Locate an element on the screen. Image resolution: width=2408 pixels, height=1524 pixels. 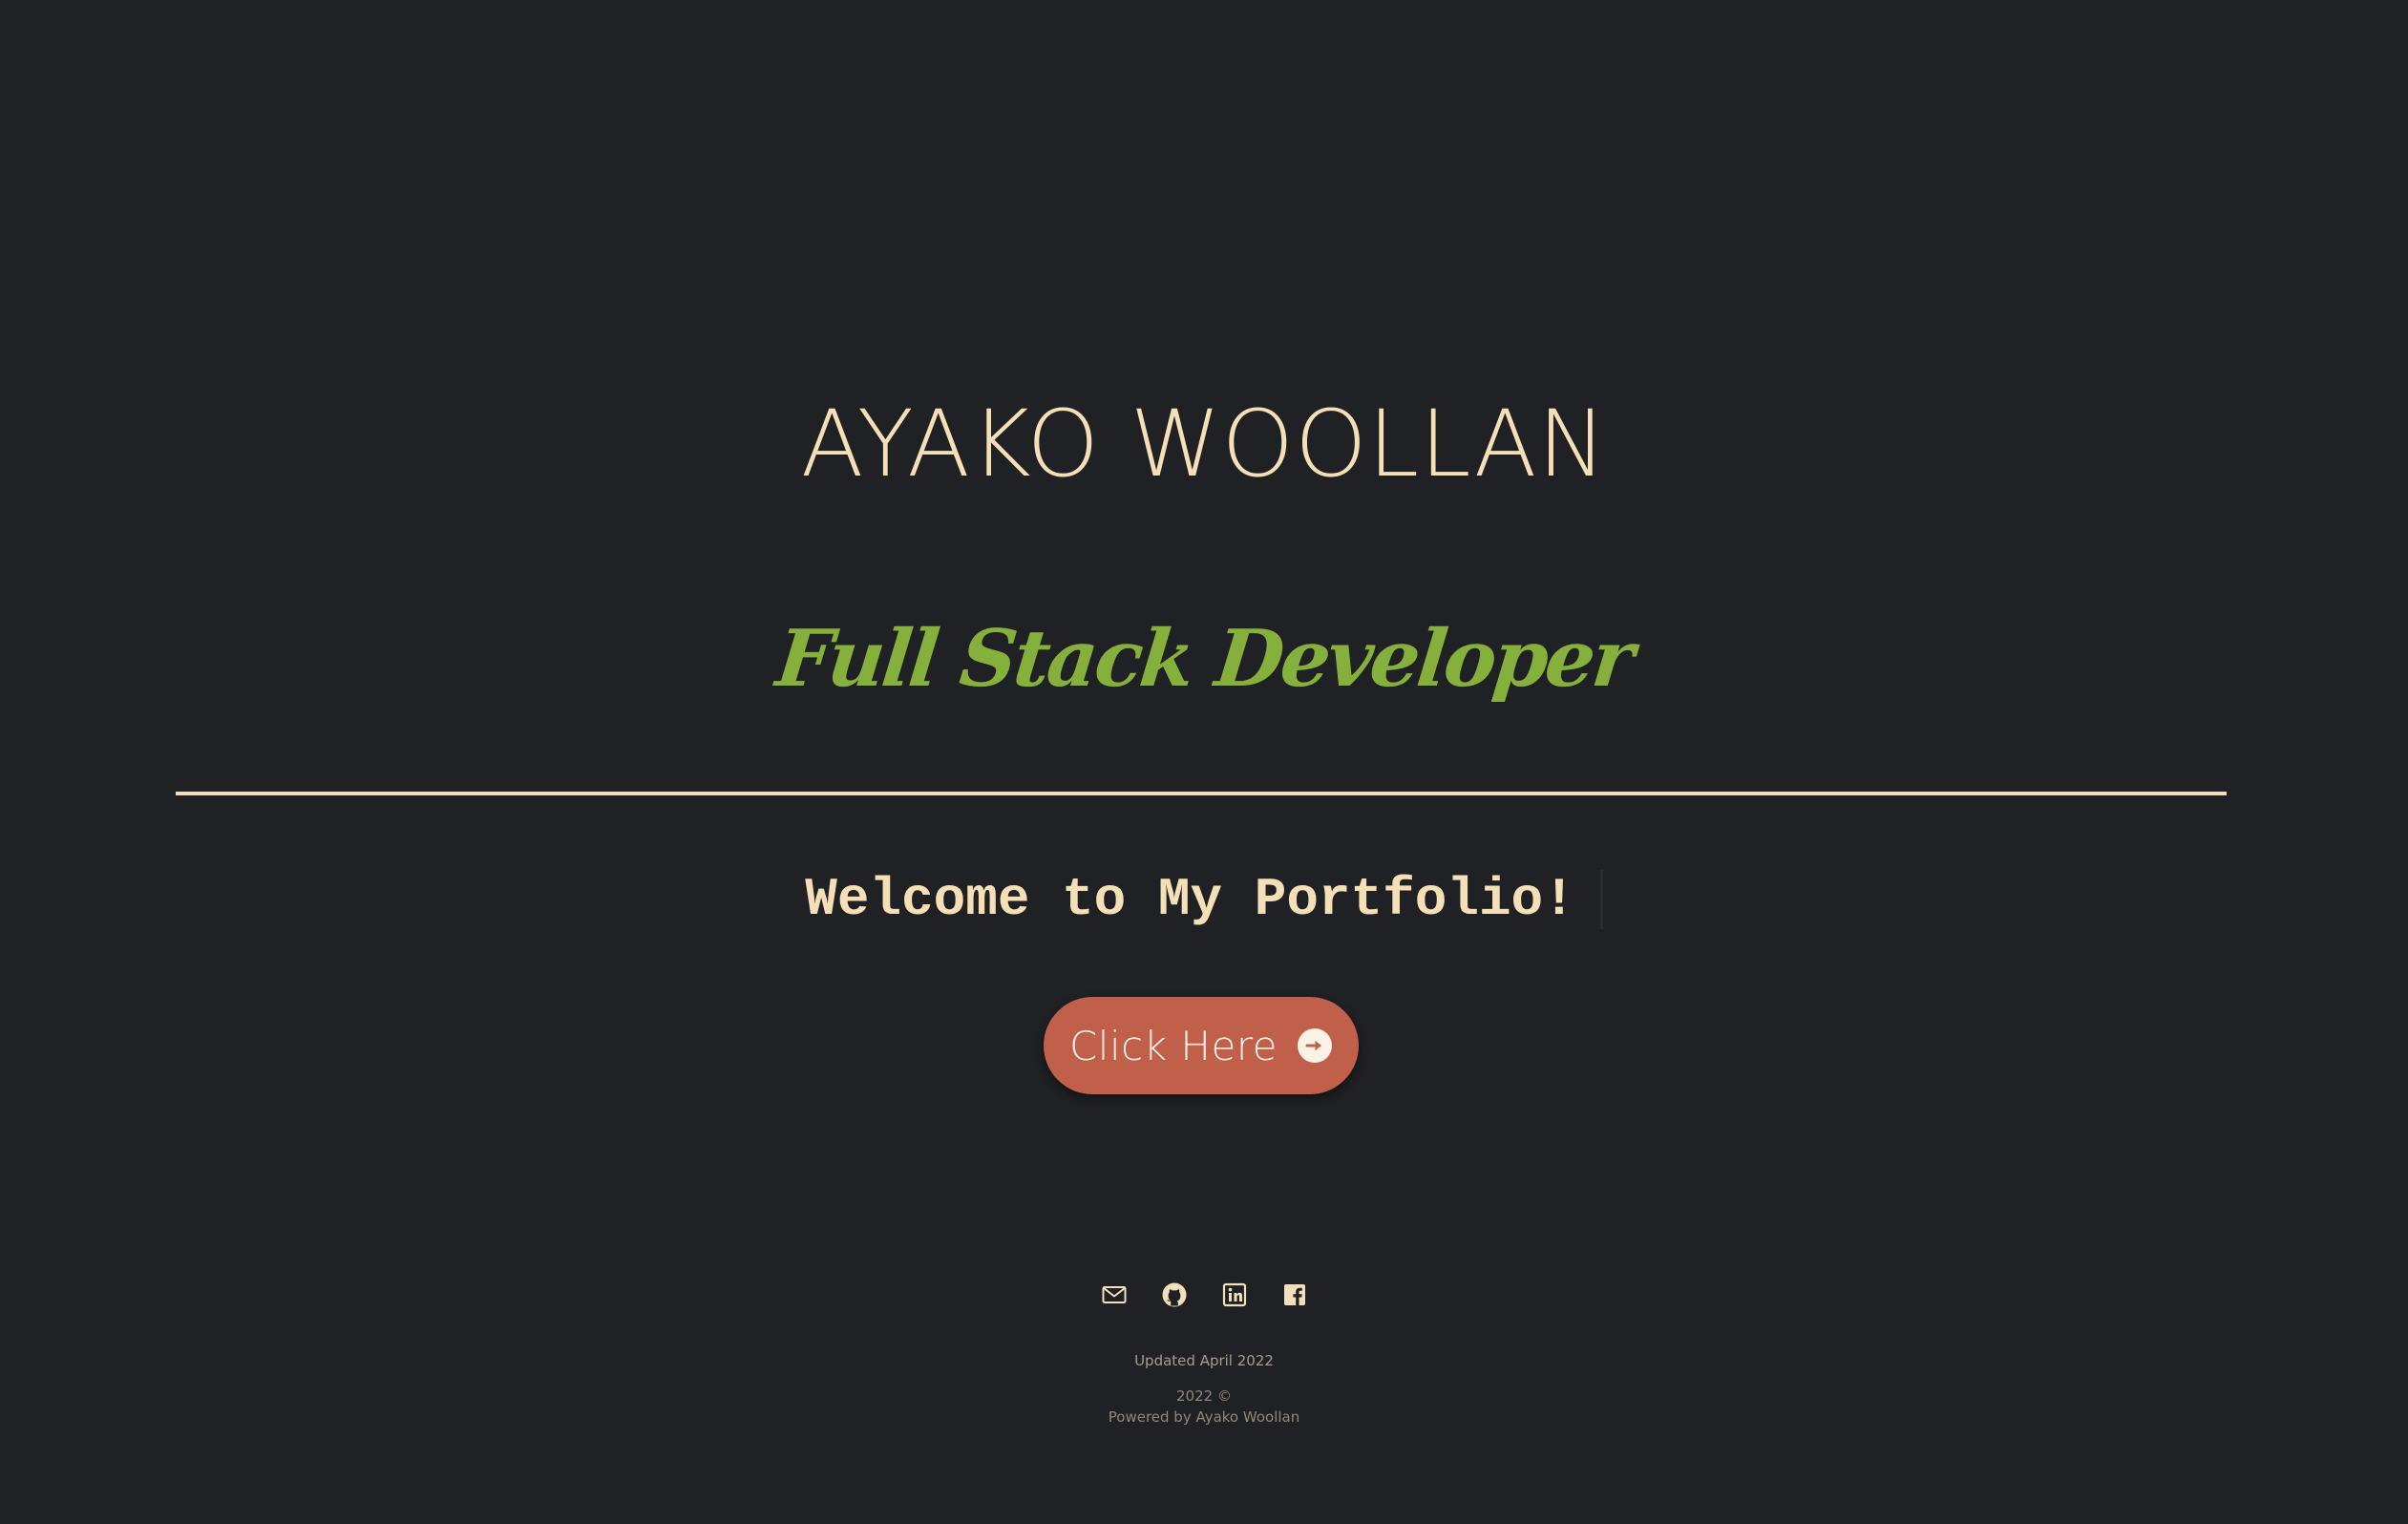
linkedin-icon is located at coordinates (1234, 1296).